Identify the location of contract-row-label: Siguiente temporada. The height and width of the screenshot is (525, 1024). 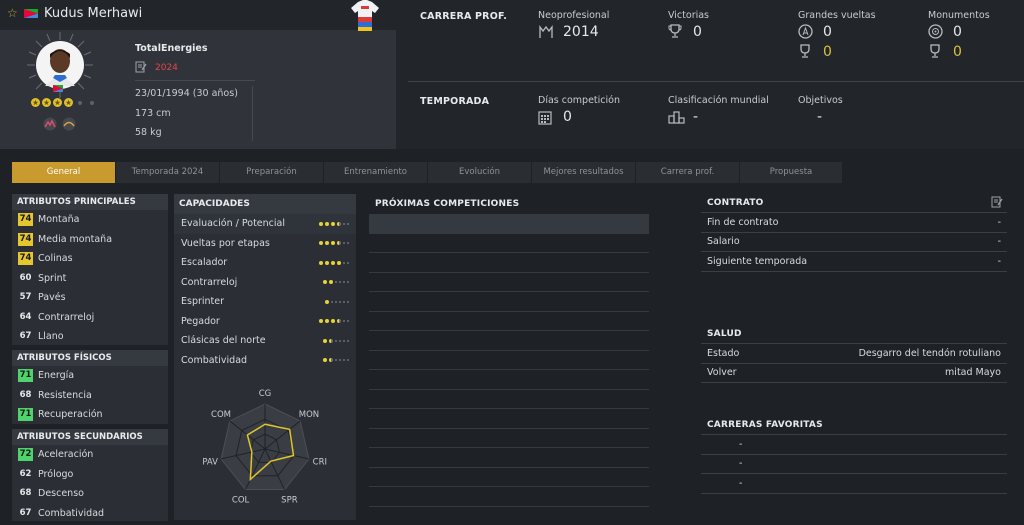
(757, 261).